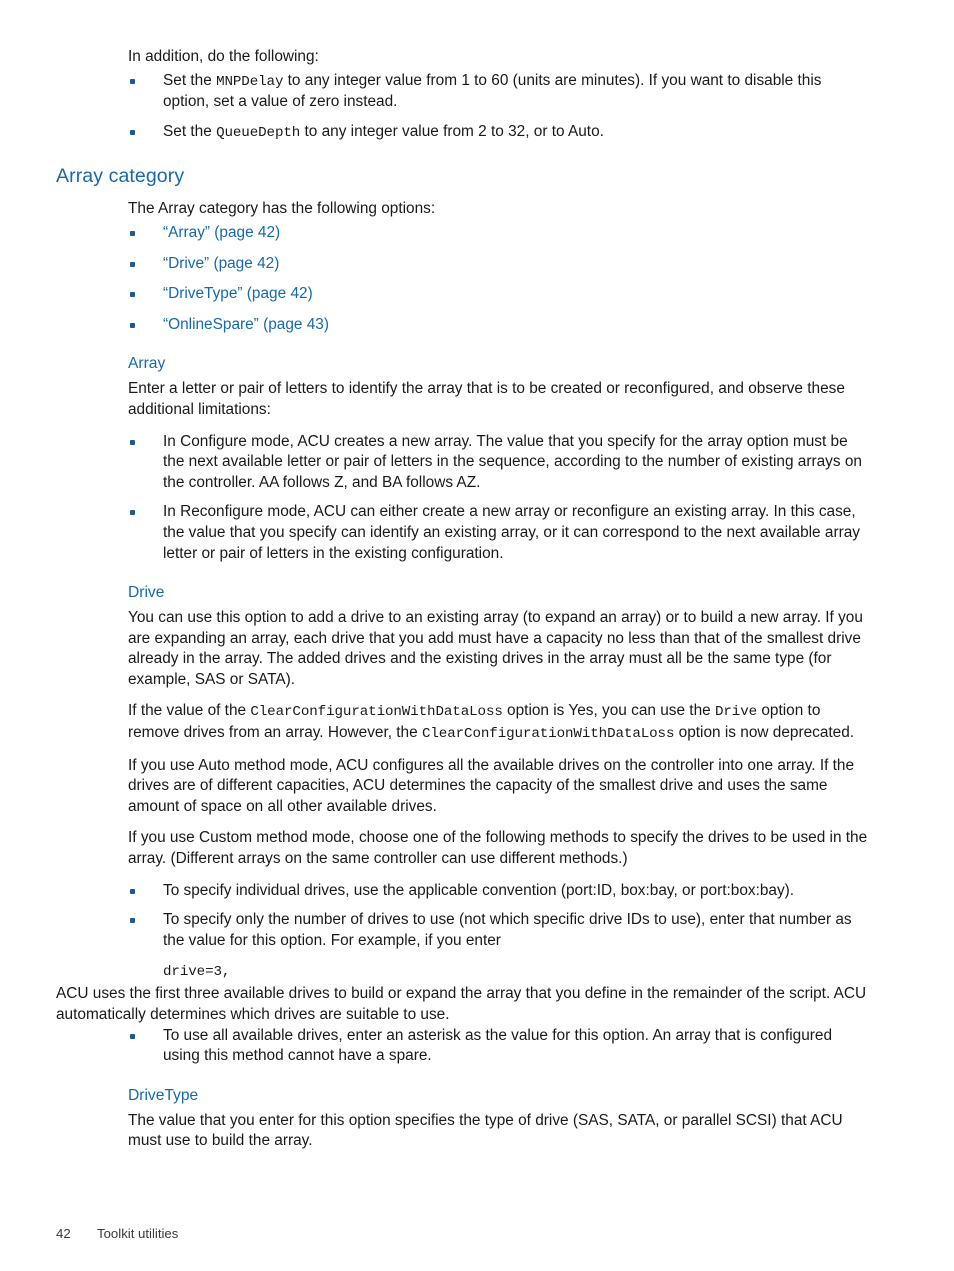  I want to click on subsection-heading-drive: Drive, so click(146, 593).